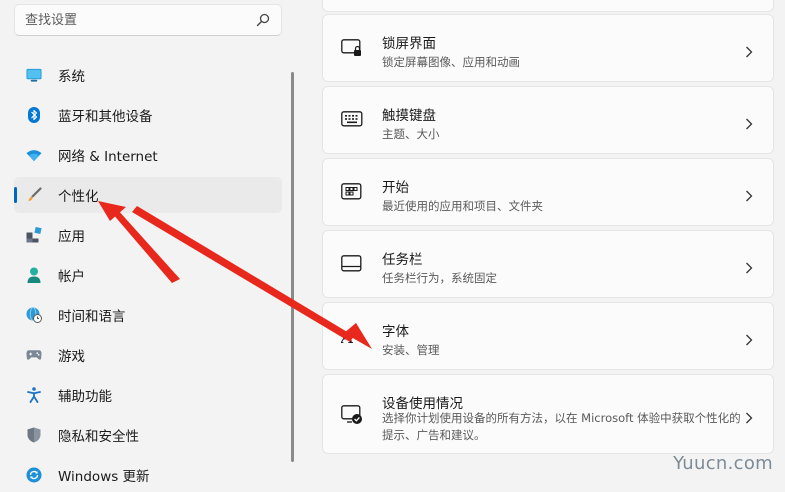 This screenshot has width=785, height=492. What do you see at coordinates (402, 260) in the screenshot?
I see `card-title: 任务栏` at bounding box center [402, 260].